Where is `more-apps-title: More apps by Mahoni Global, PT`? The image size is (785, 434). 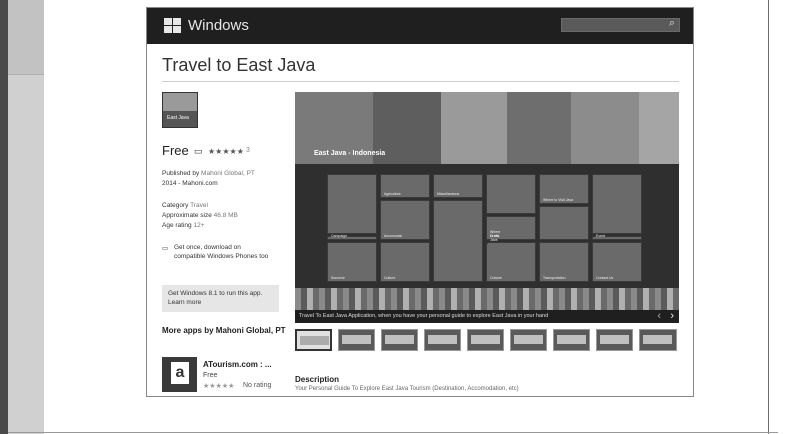 more-apps-title: More apps by Mahoni Global, PT is located at coordinates (224, 330).